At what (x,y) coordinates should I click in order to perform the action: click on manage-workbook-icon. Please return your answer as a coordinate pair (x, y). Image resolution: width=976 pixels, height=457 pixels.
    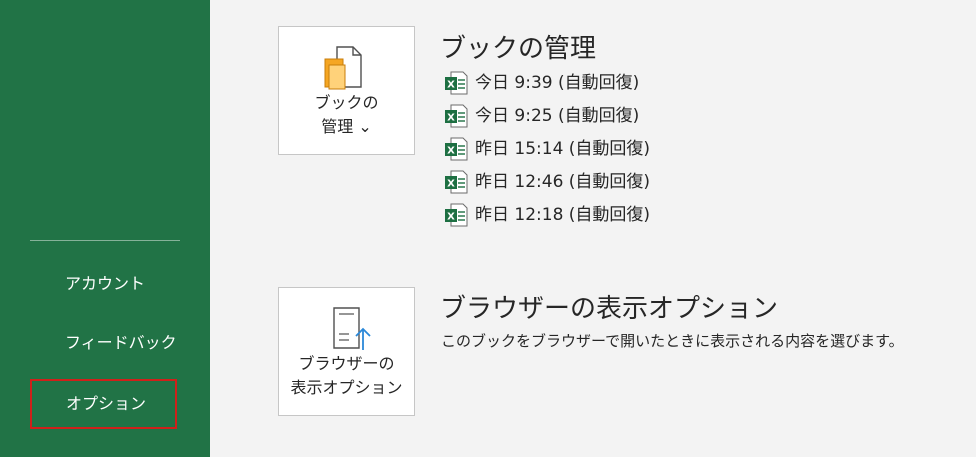
    Looking at the image, I should click on (346, 67).